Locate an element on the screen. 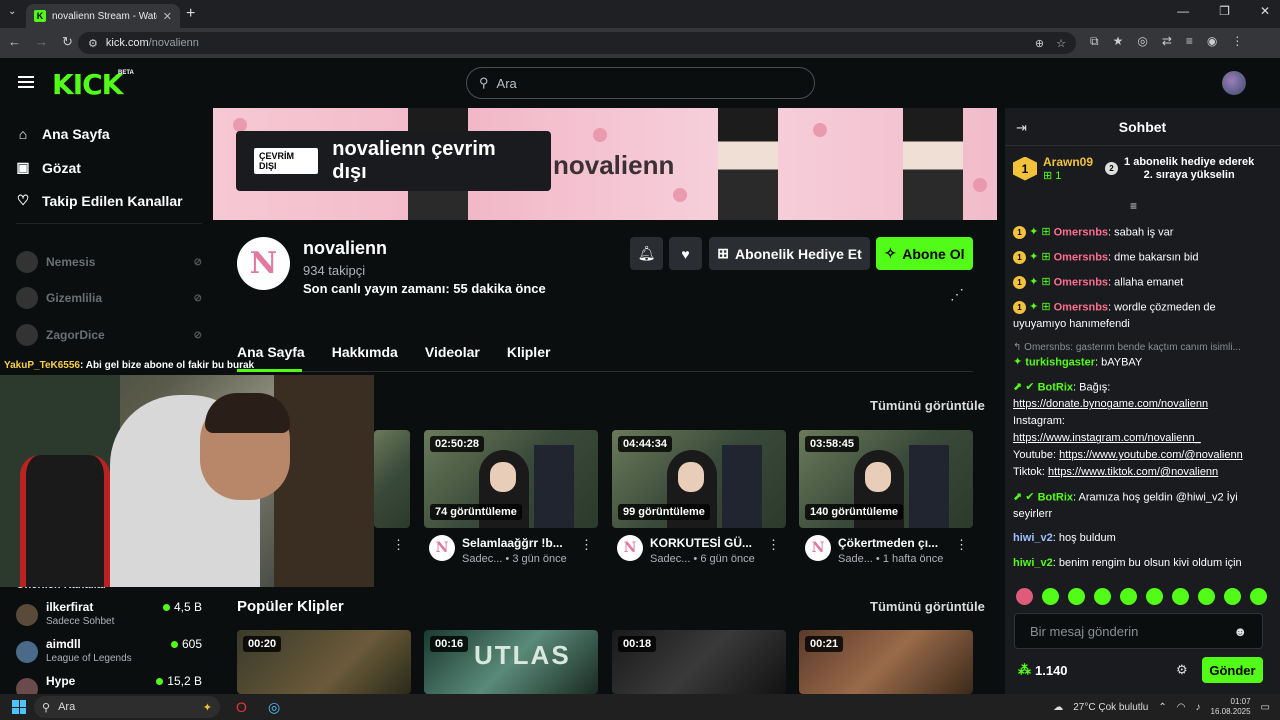  forward-icon: → is located at coordinates (41, 42).